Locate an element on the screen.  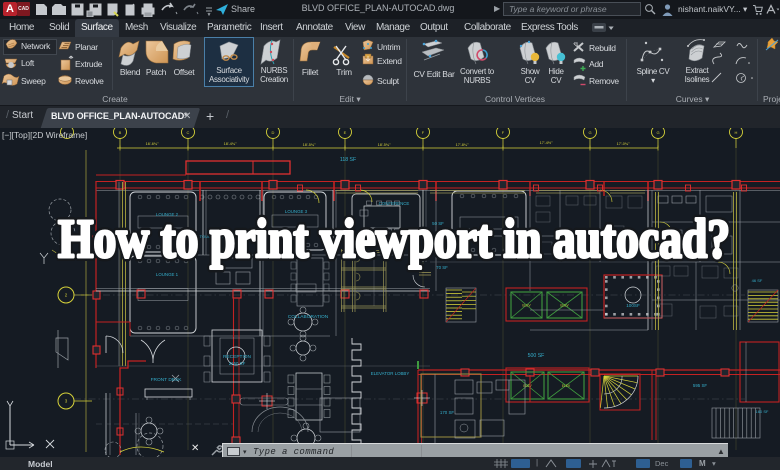
svg-text: 16'-6¾" is located at coordinates (152, 144).